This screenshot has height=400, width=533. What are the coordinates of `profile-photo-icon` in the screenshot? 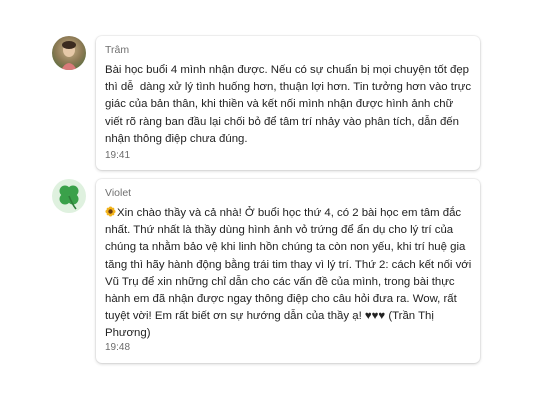 It's located at (69, 53).